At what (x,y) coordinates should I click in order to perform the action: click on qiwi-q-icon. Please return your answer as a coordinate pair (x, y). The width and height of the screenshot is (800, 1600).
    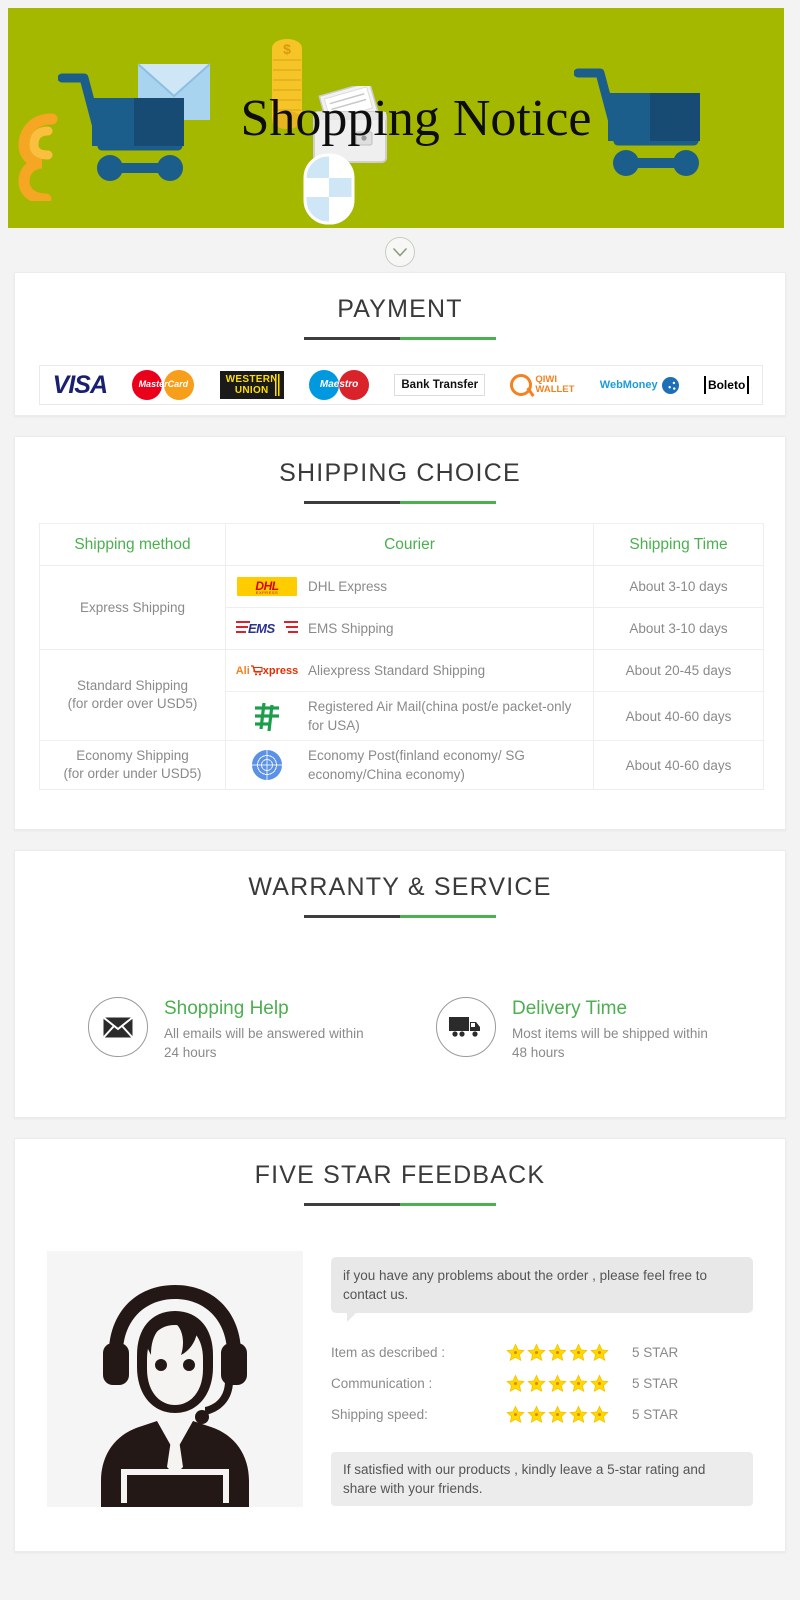
    Looking at the image, I should click on (521, 385).